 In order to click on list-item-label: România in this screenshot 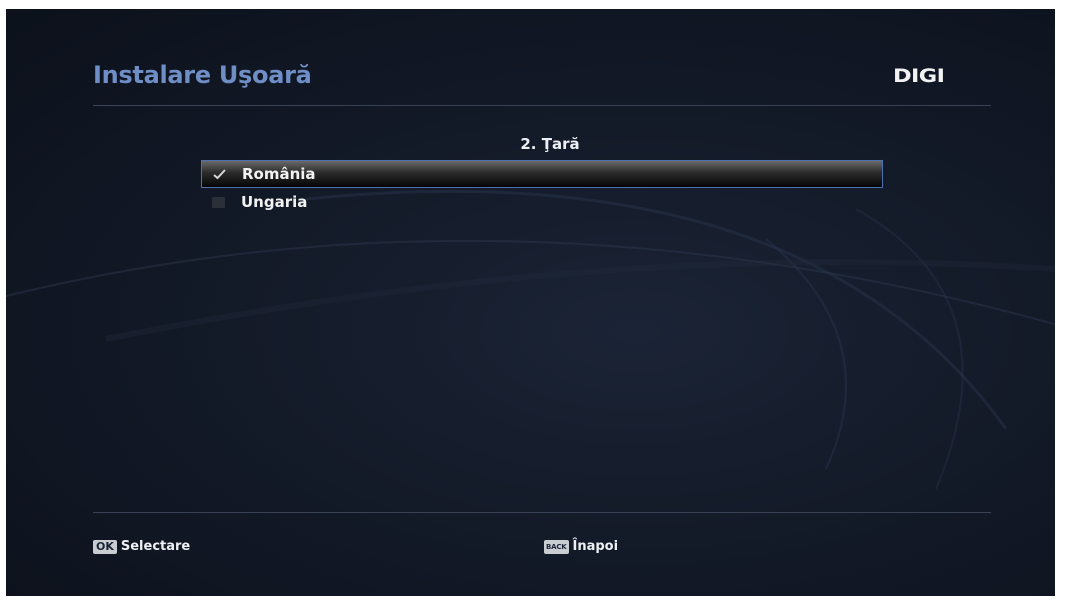, I will do `click(279, 174)`.